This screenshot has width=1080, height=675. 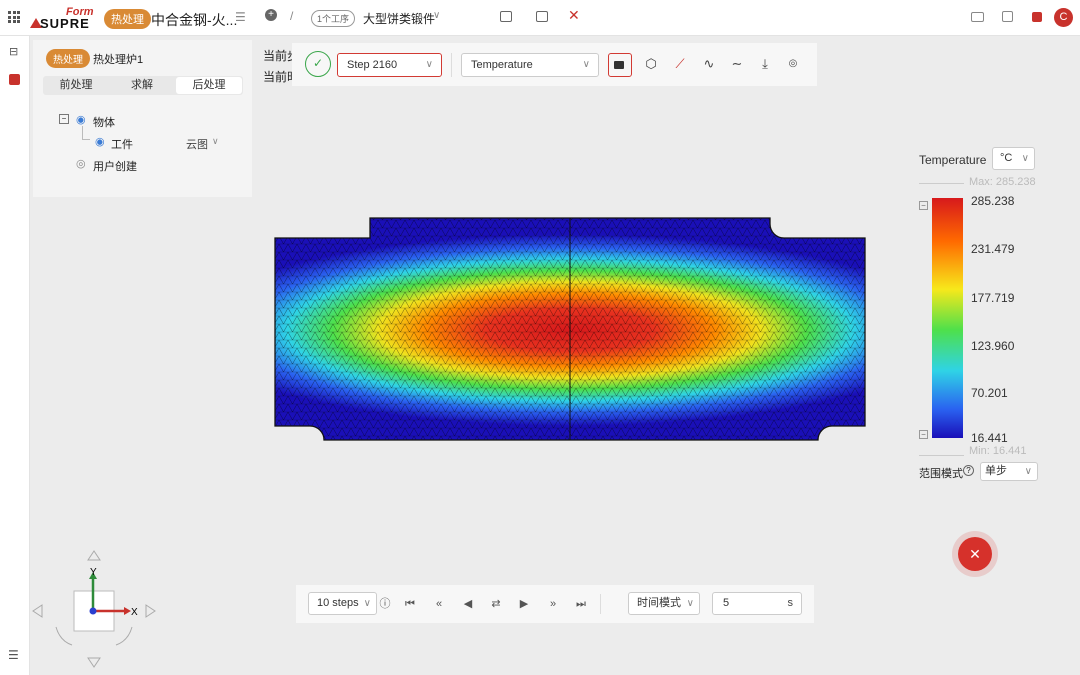 I want to click on rotate-right-icon, so click(x=150, y=611).